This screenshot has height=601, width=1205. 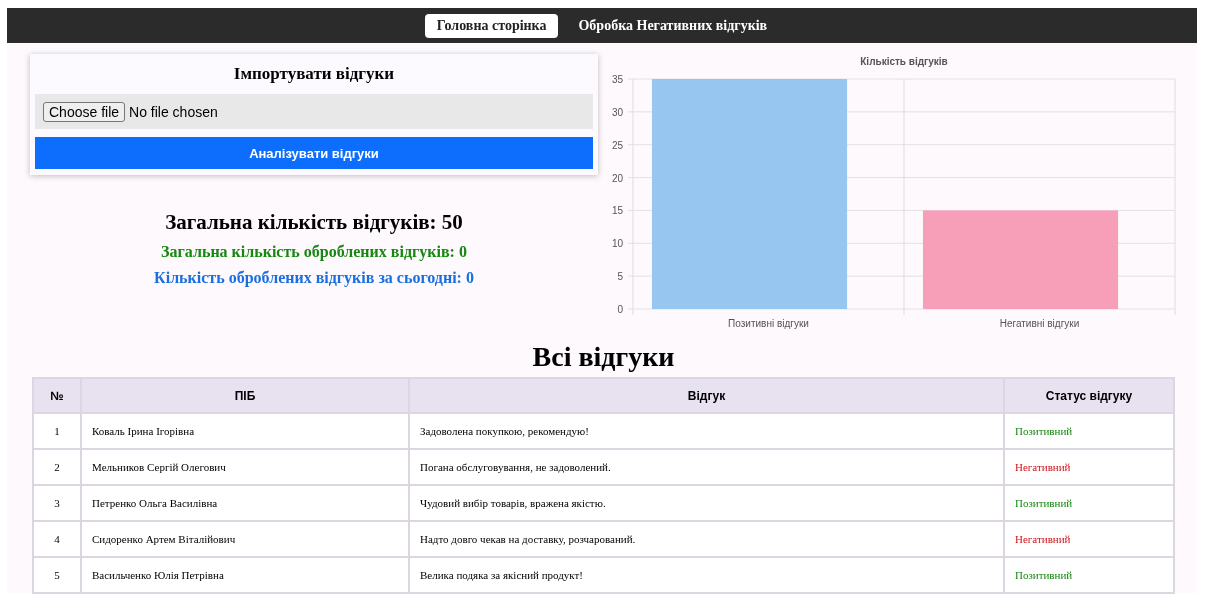 What do you see at coordinates (245, 539) in the screenshot?
I see `name-cell: Сидоренко Артем Віталійович` at bounding box center [245, 539].